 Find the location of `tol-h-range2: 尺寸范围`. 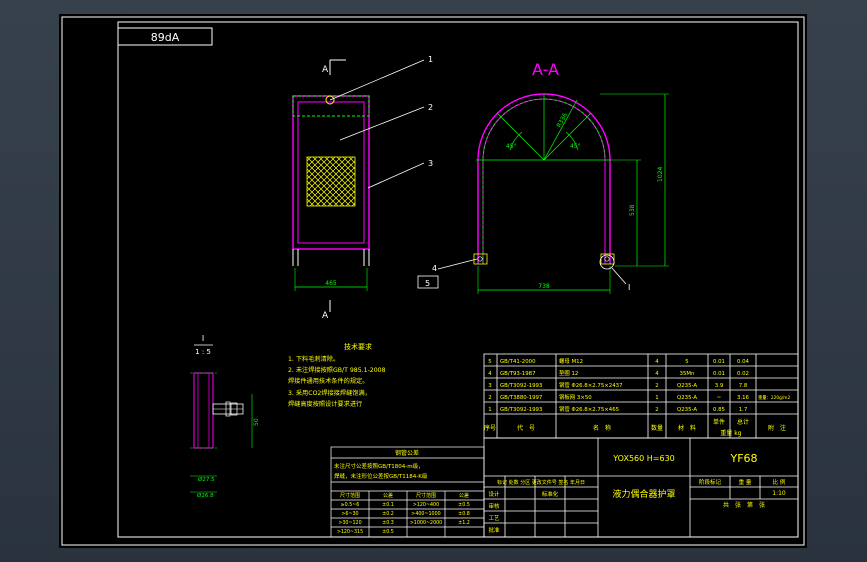

tol-h-range2: 尺寸范围 is located at coordinates (426, 495).